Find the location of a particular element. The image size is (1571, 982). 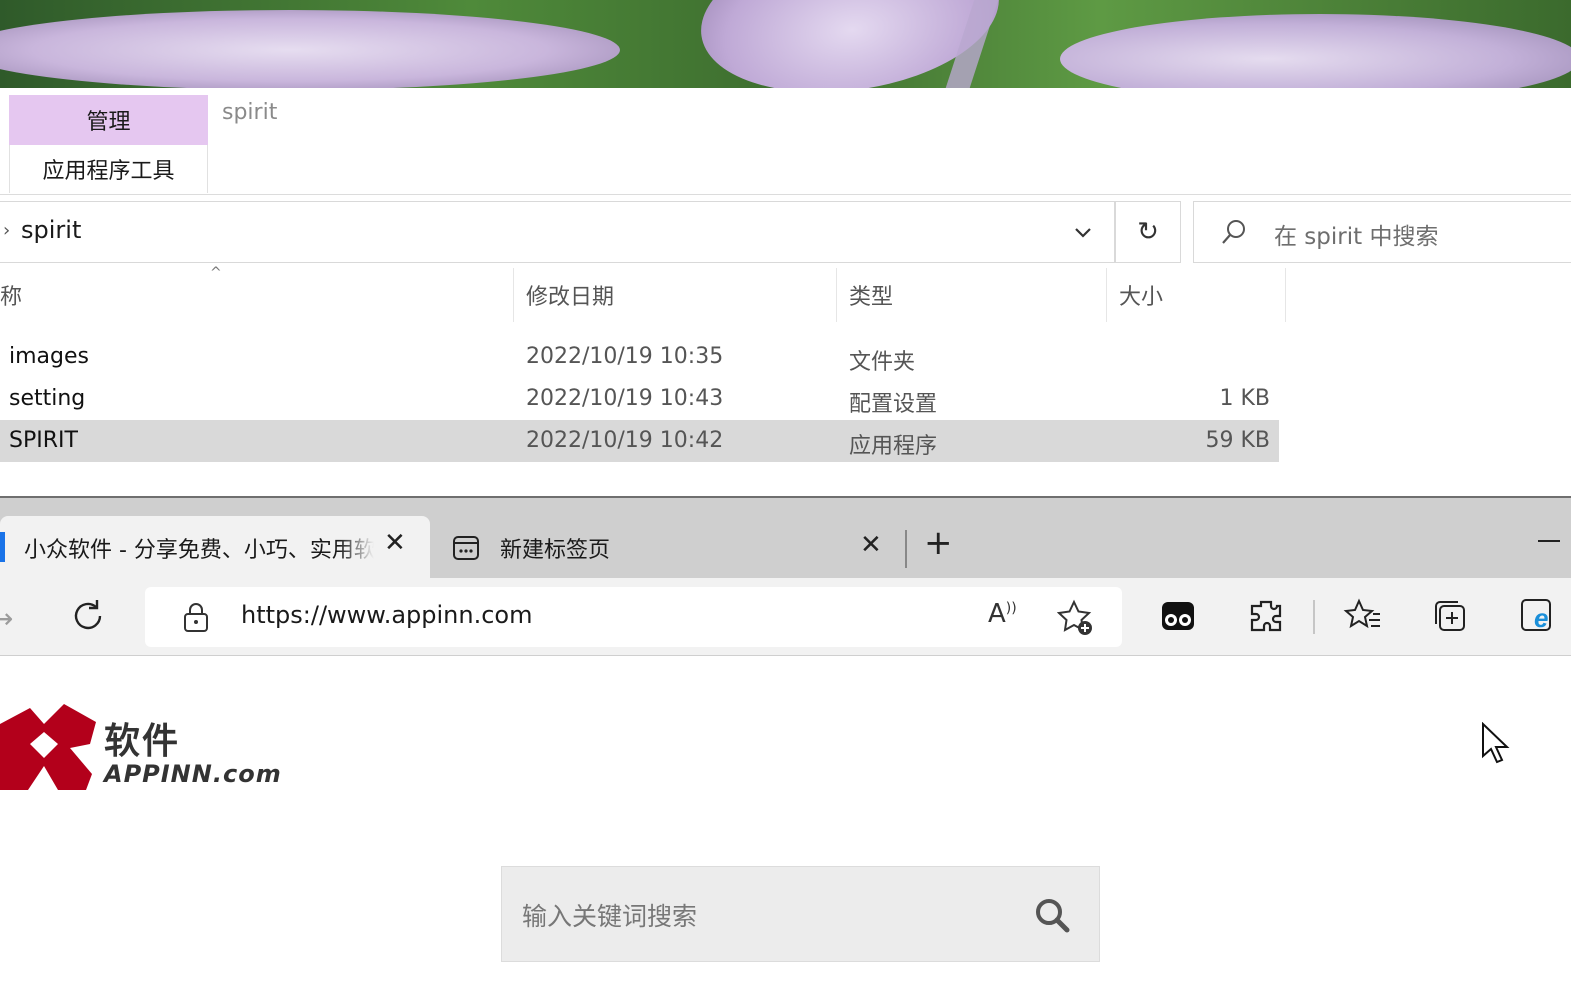

logo-cn-text: 软件 is located at coordinates (142, 741).